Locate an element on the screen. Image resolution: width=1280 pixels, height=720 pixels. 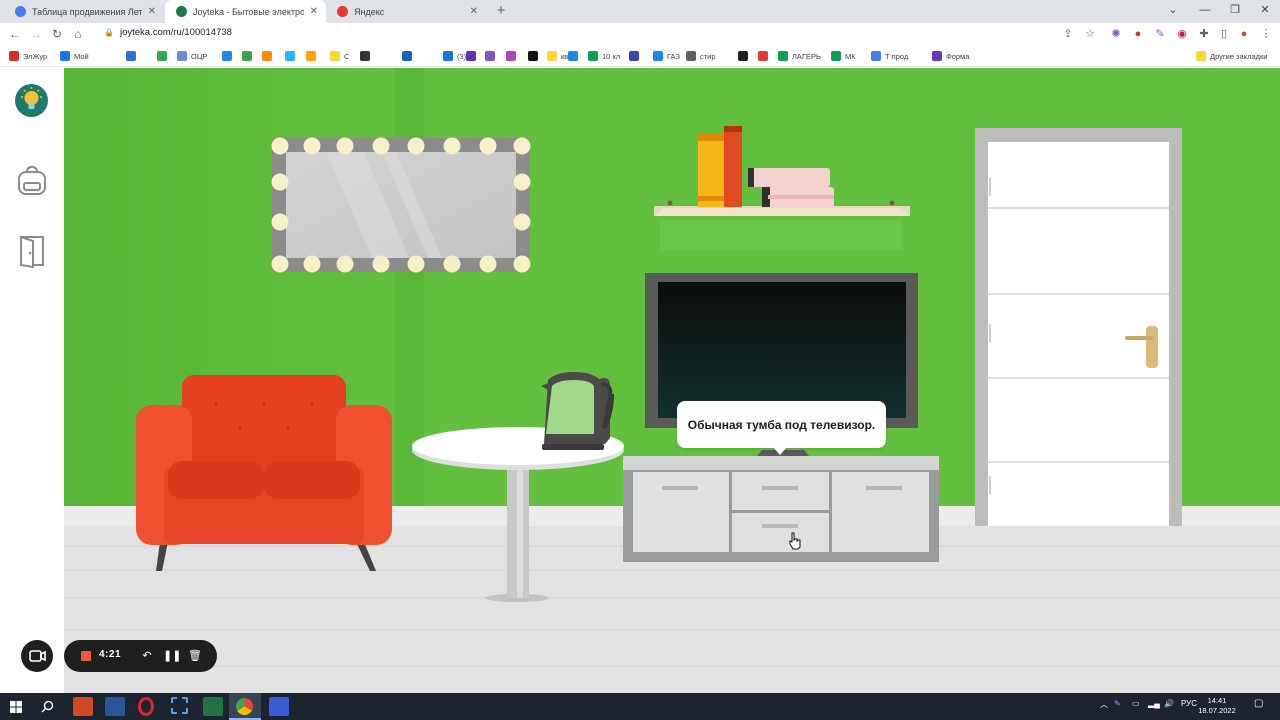
close-window-button: ✕ is located at coordinates (1265, 11).